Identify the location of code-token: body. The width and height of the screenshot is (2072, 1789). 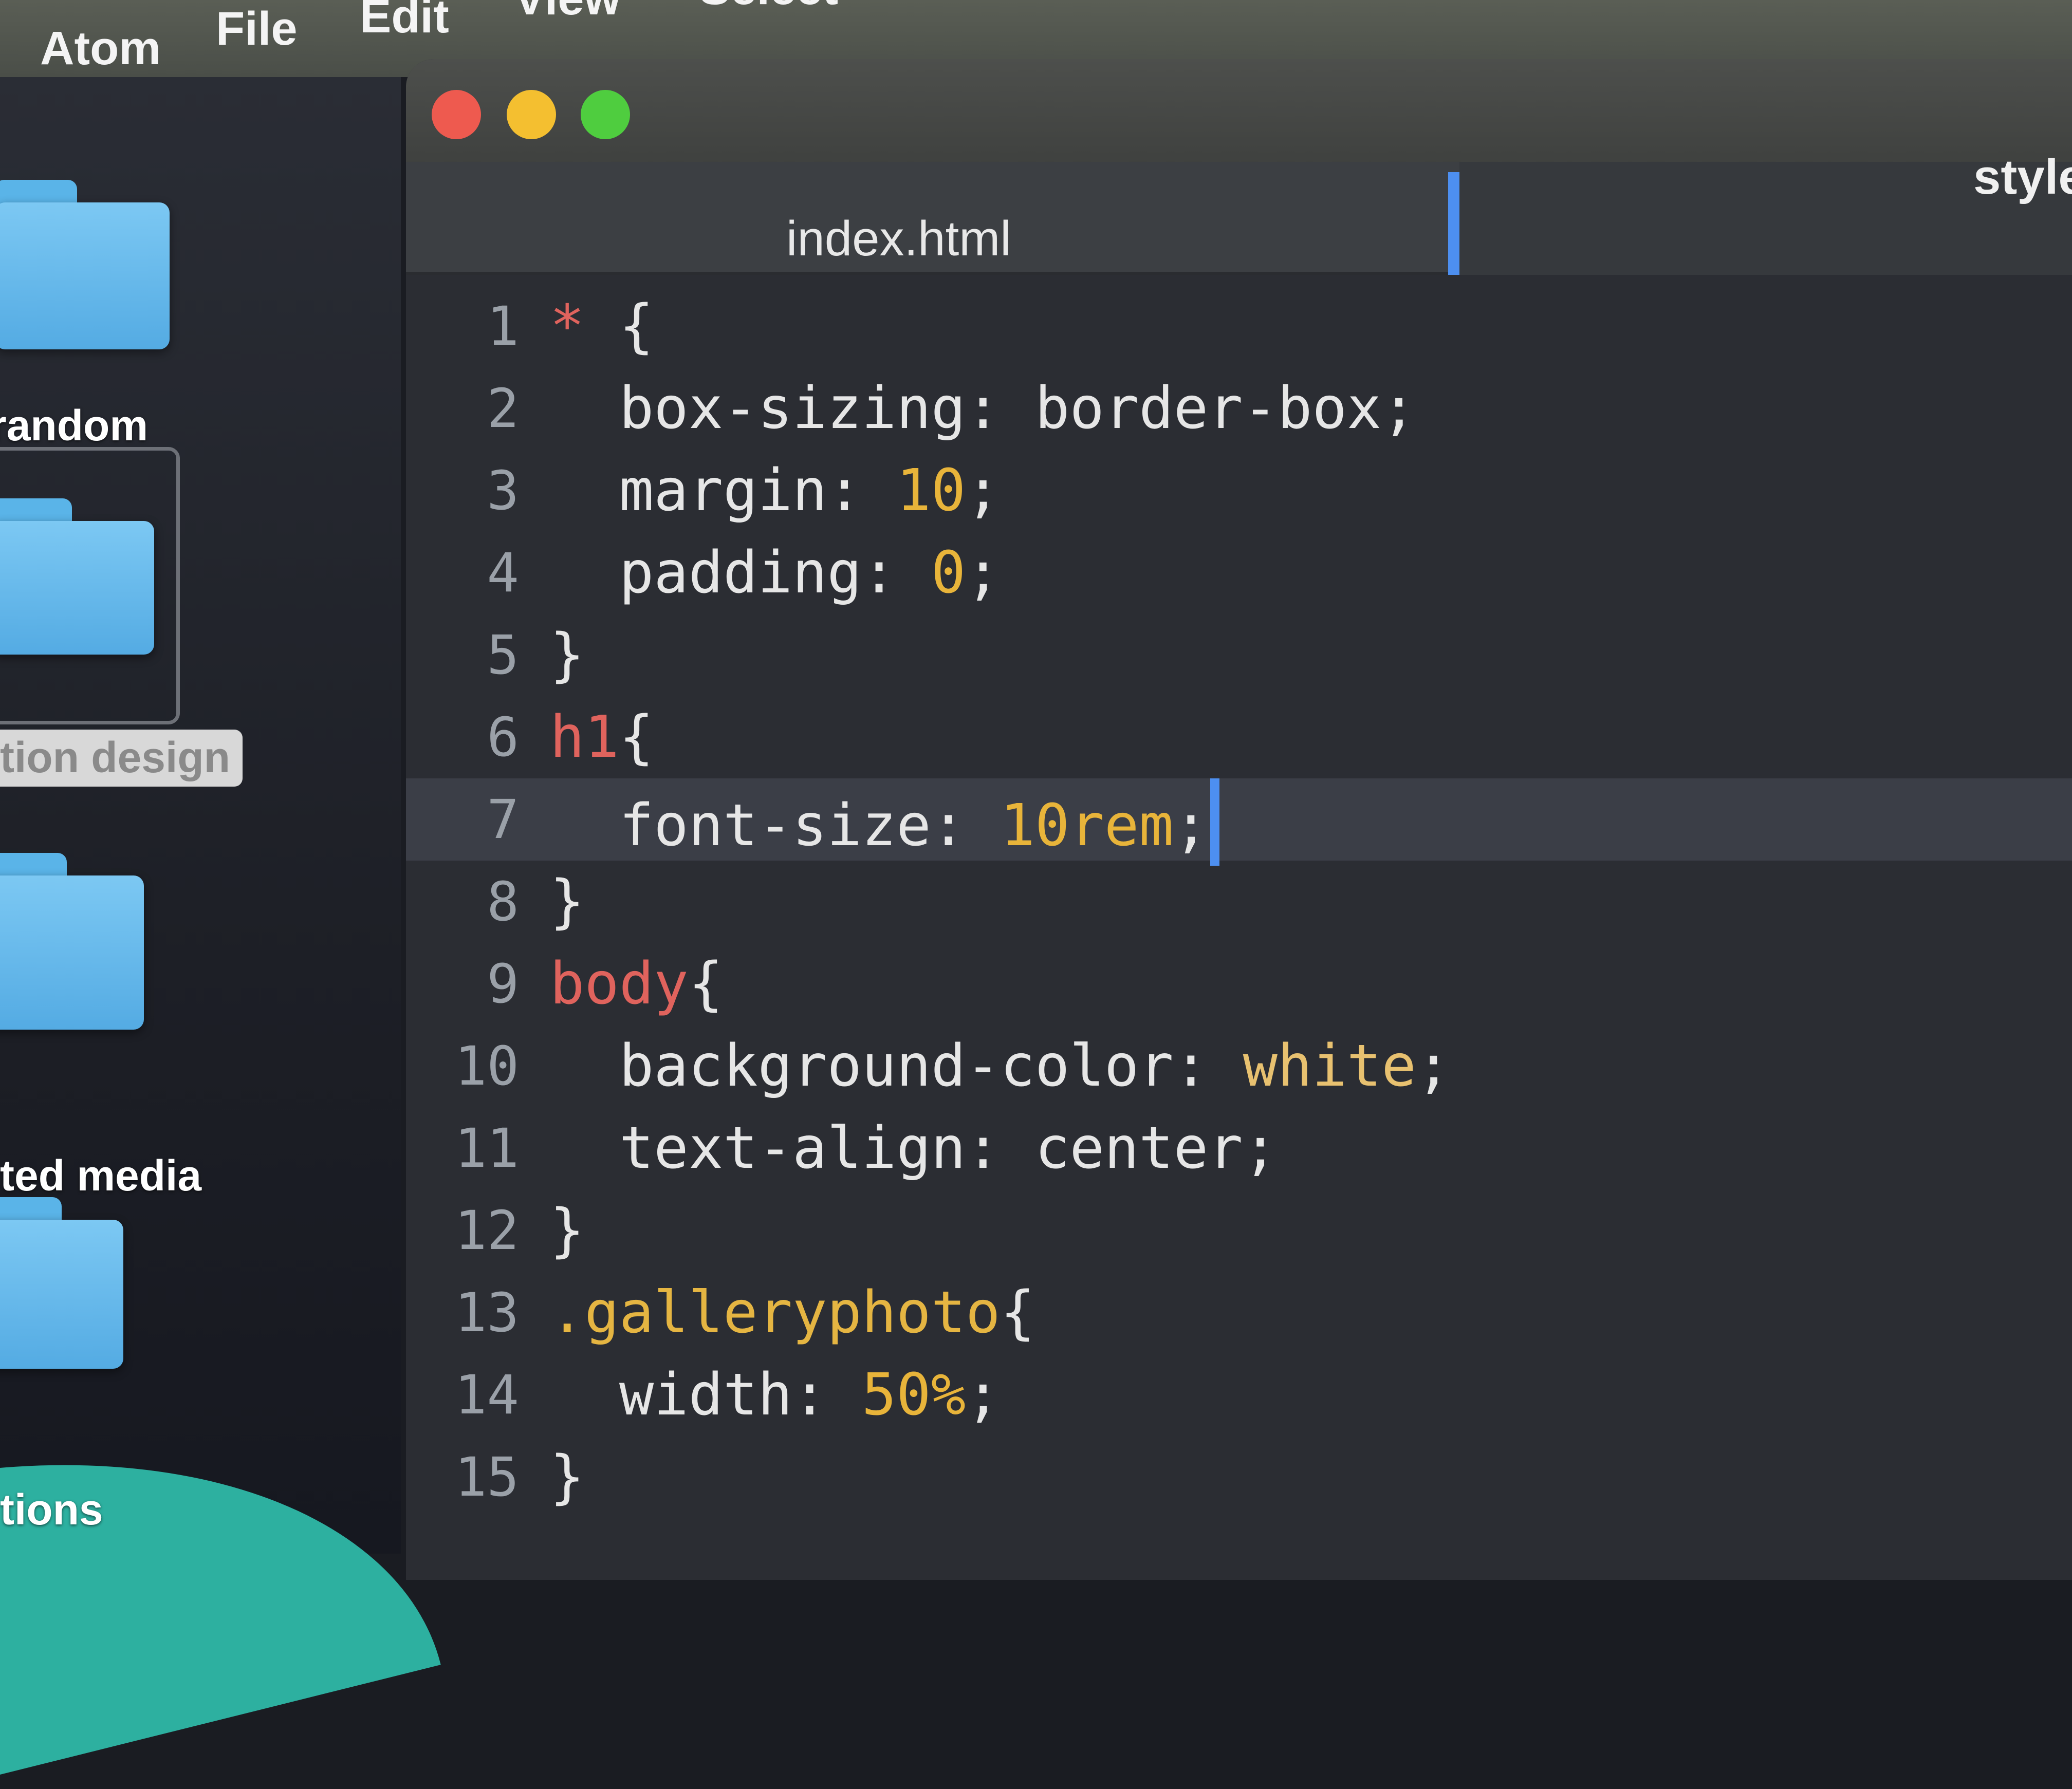
(619, 984).